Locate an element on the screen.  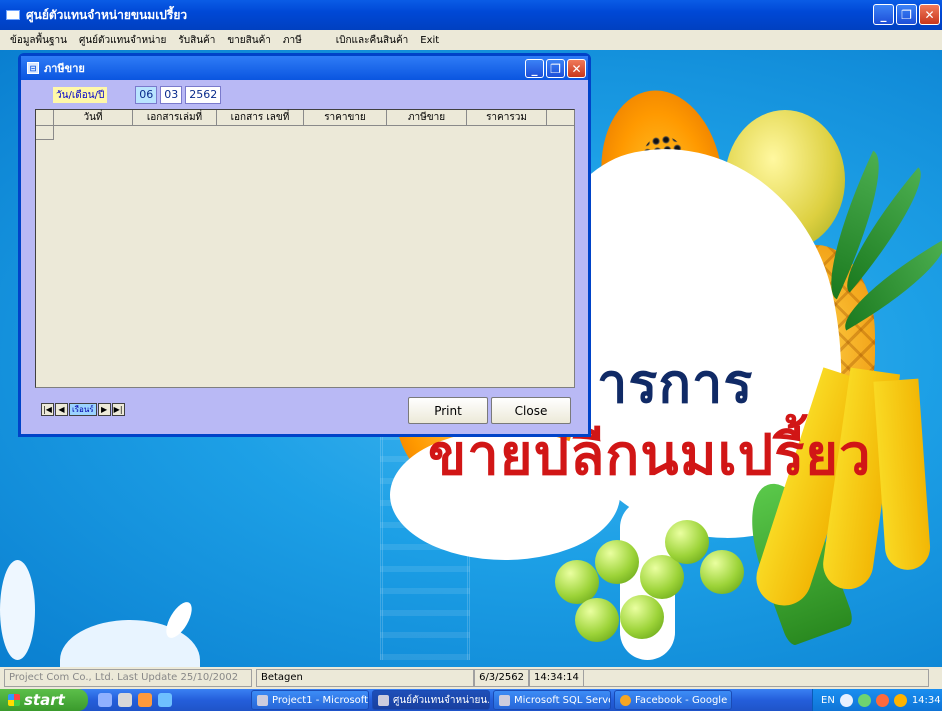
record-indicator: เรือนร์ is located at coordinates (83, 409).